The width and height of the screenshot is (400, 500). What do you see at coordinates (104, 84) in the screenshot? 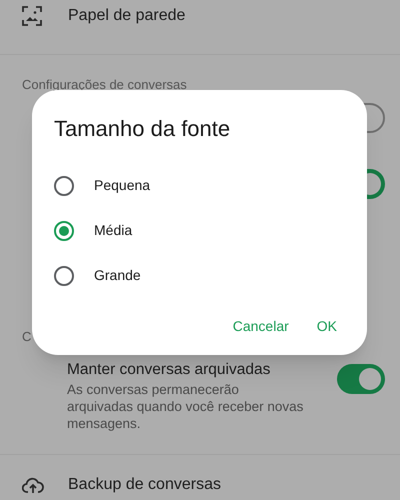
I see `section-header: Configurações de conversas` at bounding box center [104, 84].